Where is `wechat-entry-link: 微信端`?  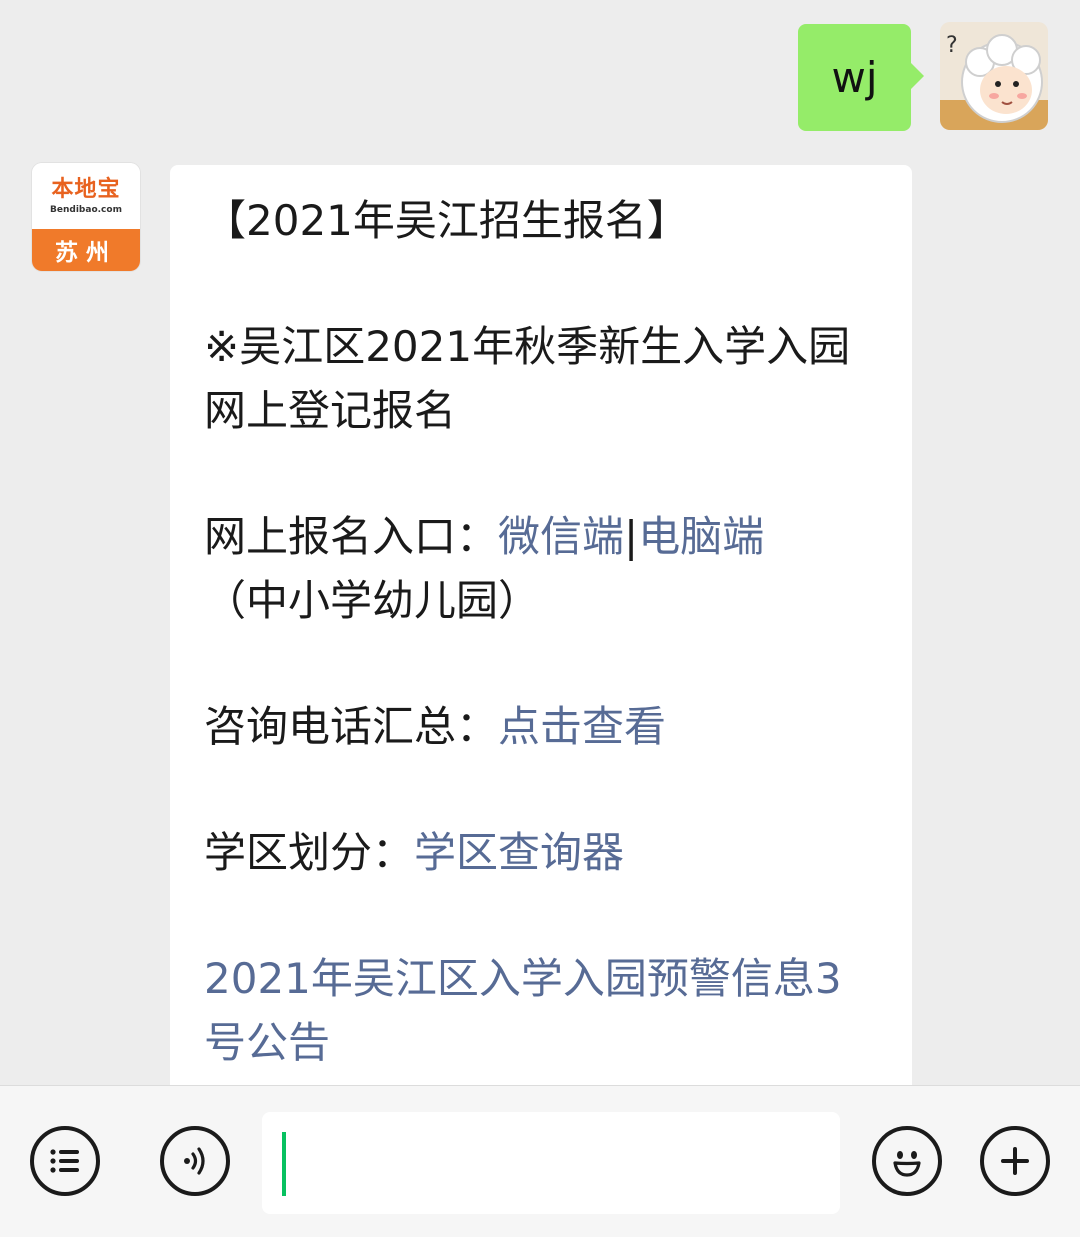 wechat-entry-link: 微信端 is located at coordinates (561, 536).